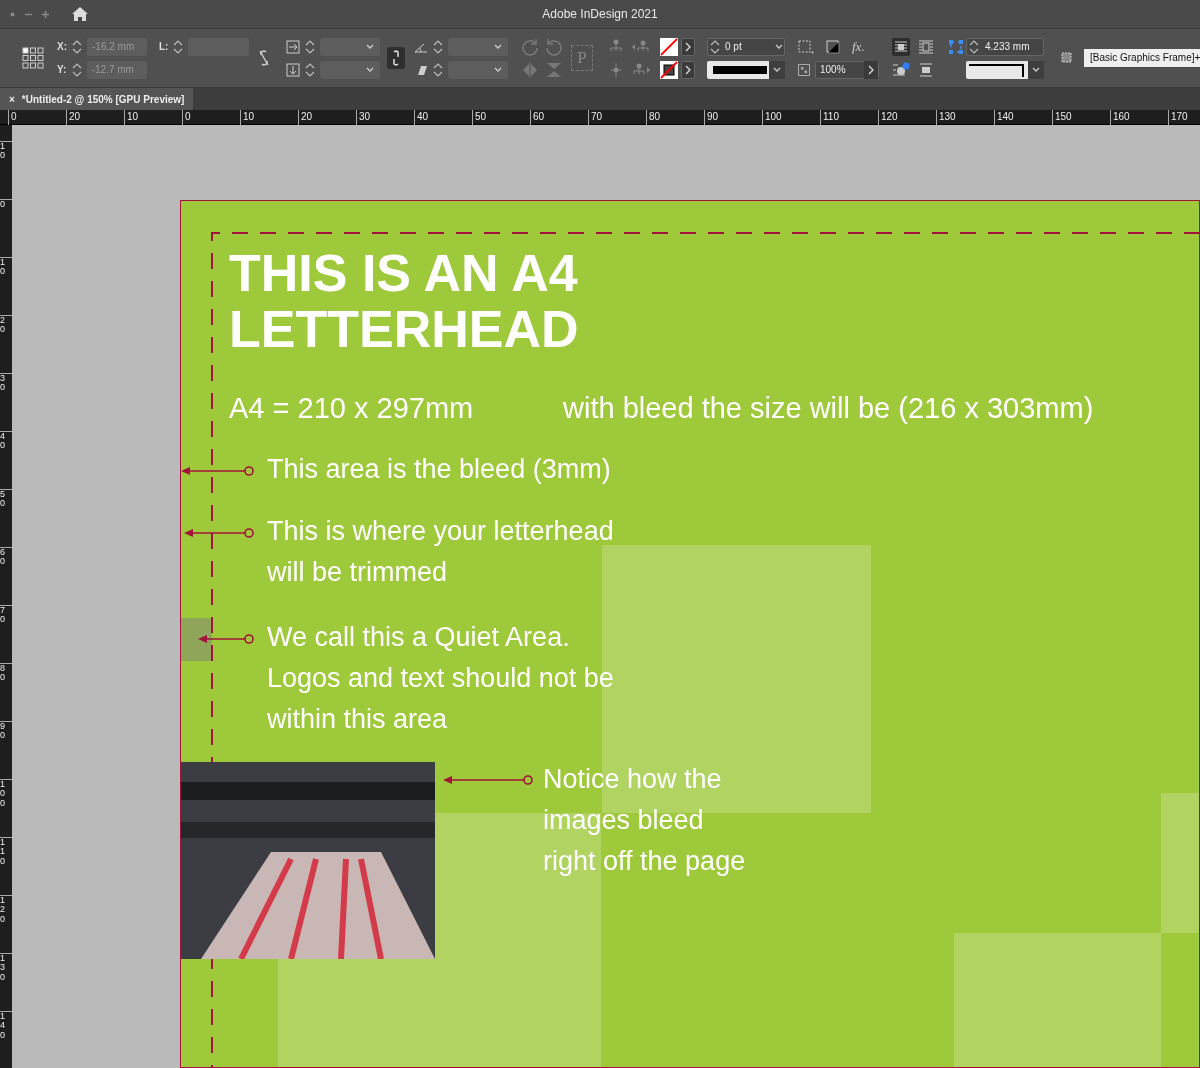 Image resolution: width=1200 pixels, height=1068 pixels. I want to click on tab-title: *Untitled-2 @ 150% [GPU Preview], so click(103, 99).